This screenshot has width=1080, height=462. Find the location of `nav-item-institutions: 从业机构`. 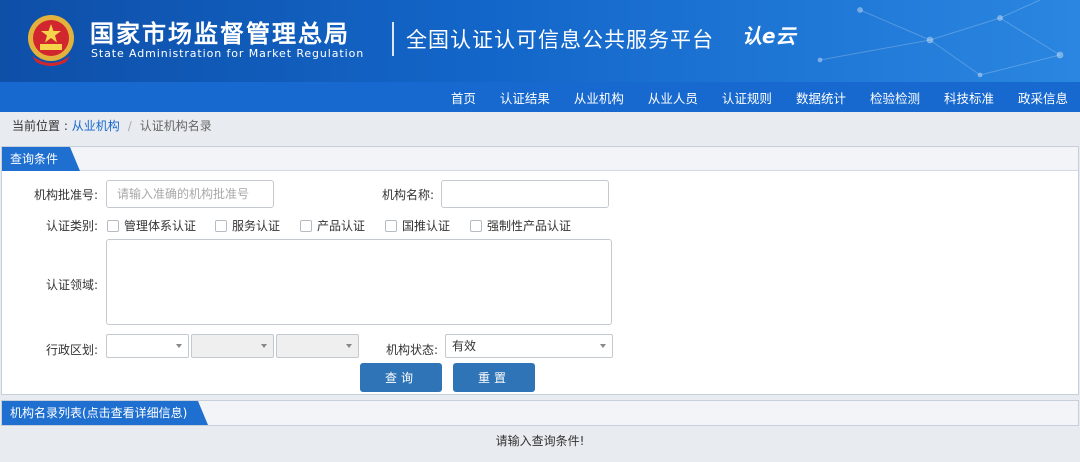

nav-item-institutions: 从业机构 is located at coordinates (599, 97).